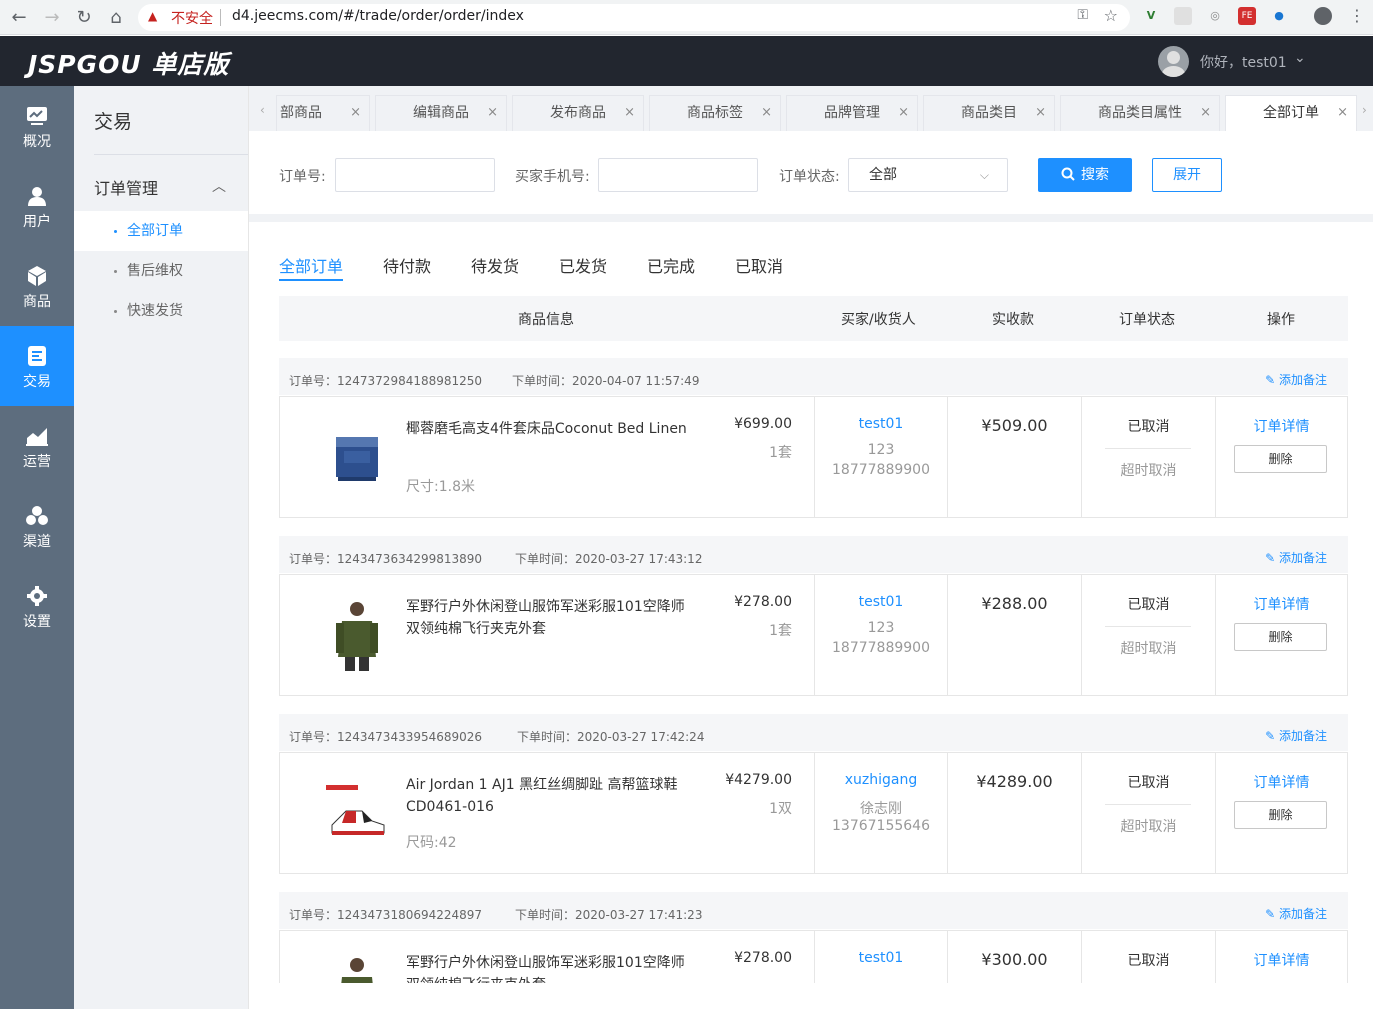 This screenshot has height=1009, width=1373. I want to click on status-select-value: 全部, so click(883, 175).